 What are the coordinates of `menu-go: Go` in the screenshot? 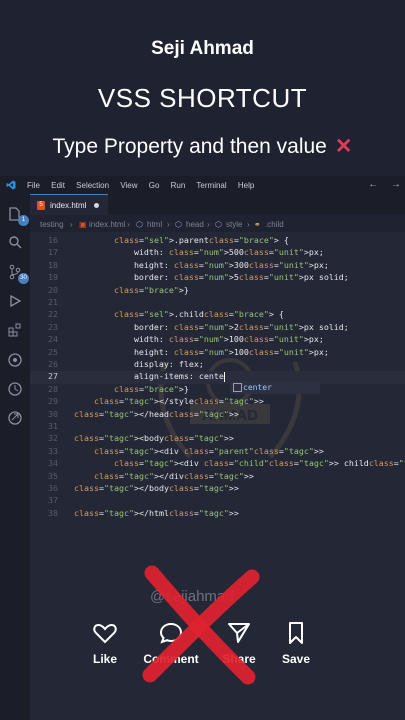 It's located at (154, 185).